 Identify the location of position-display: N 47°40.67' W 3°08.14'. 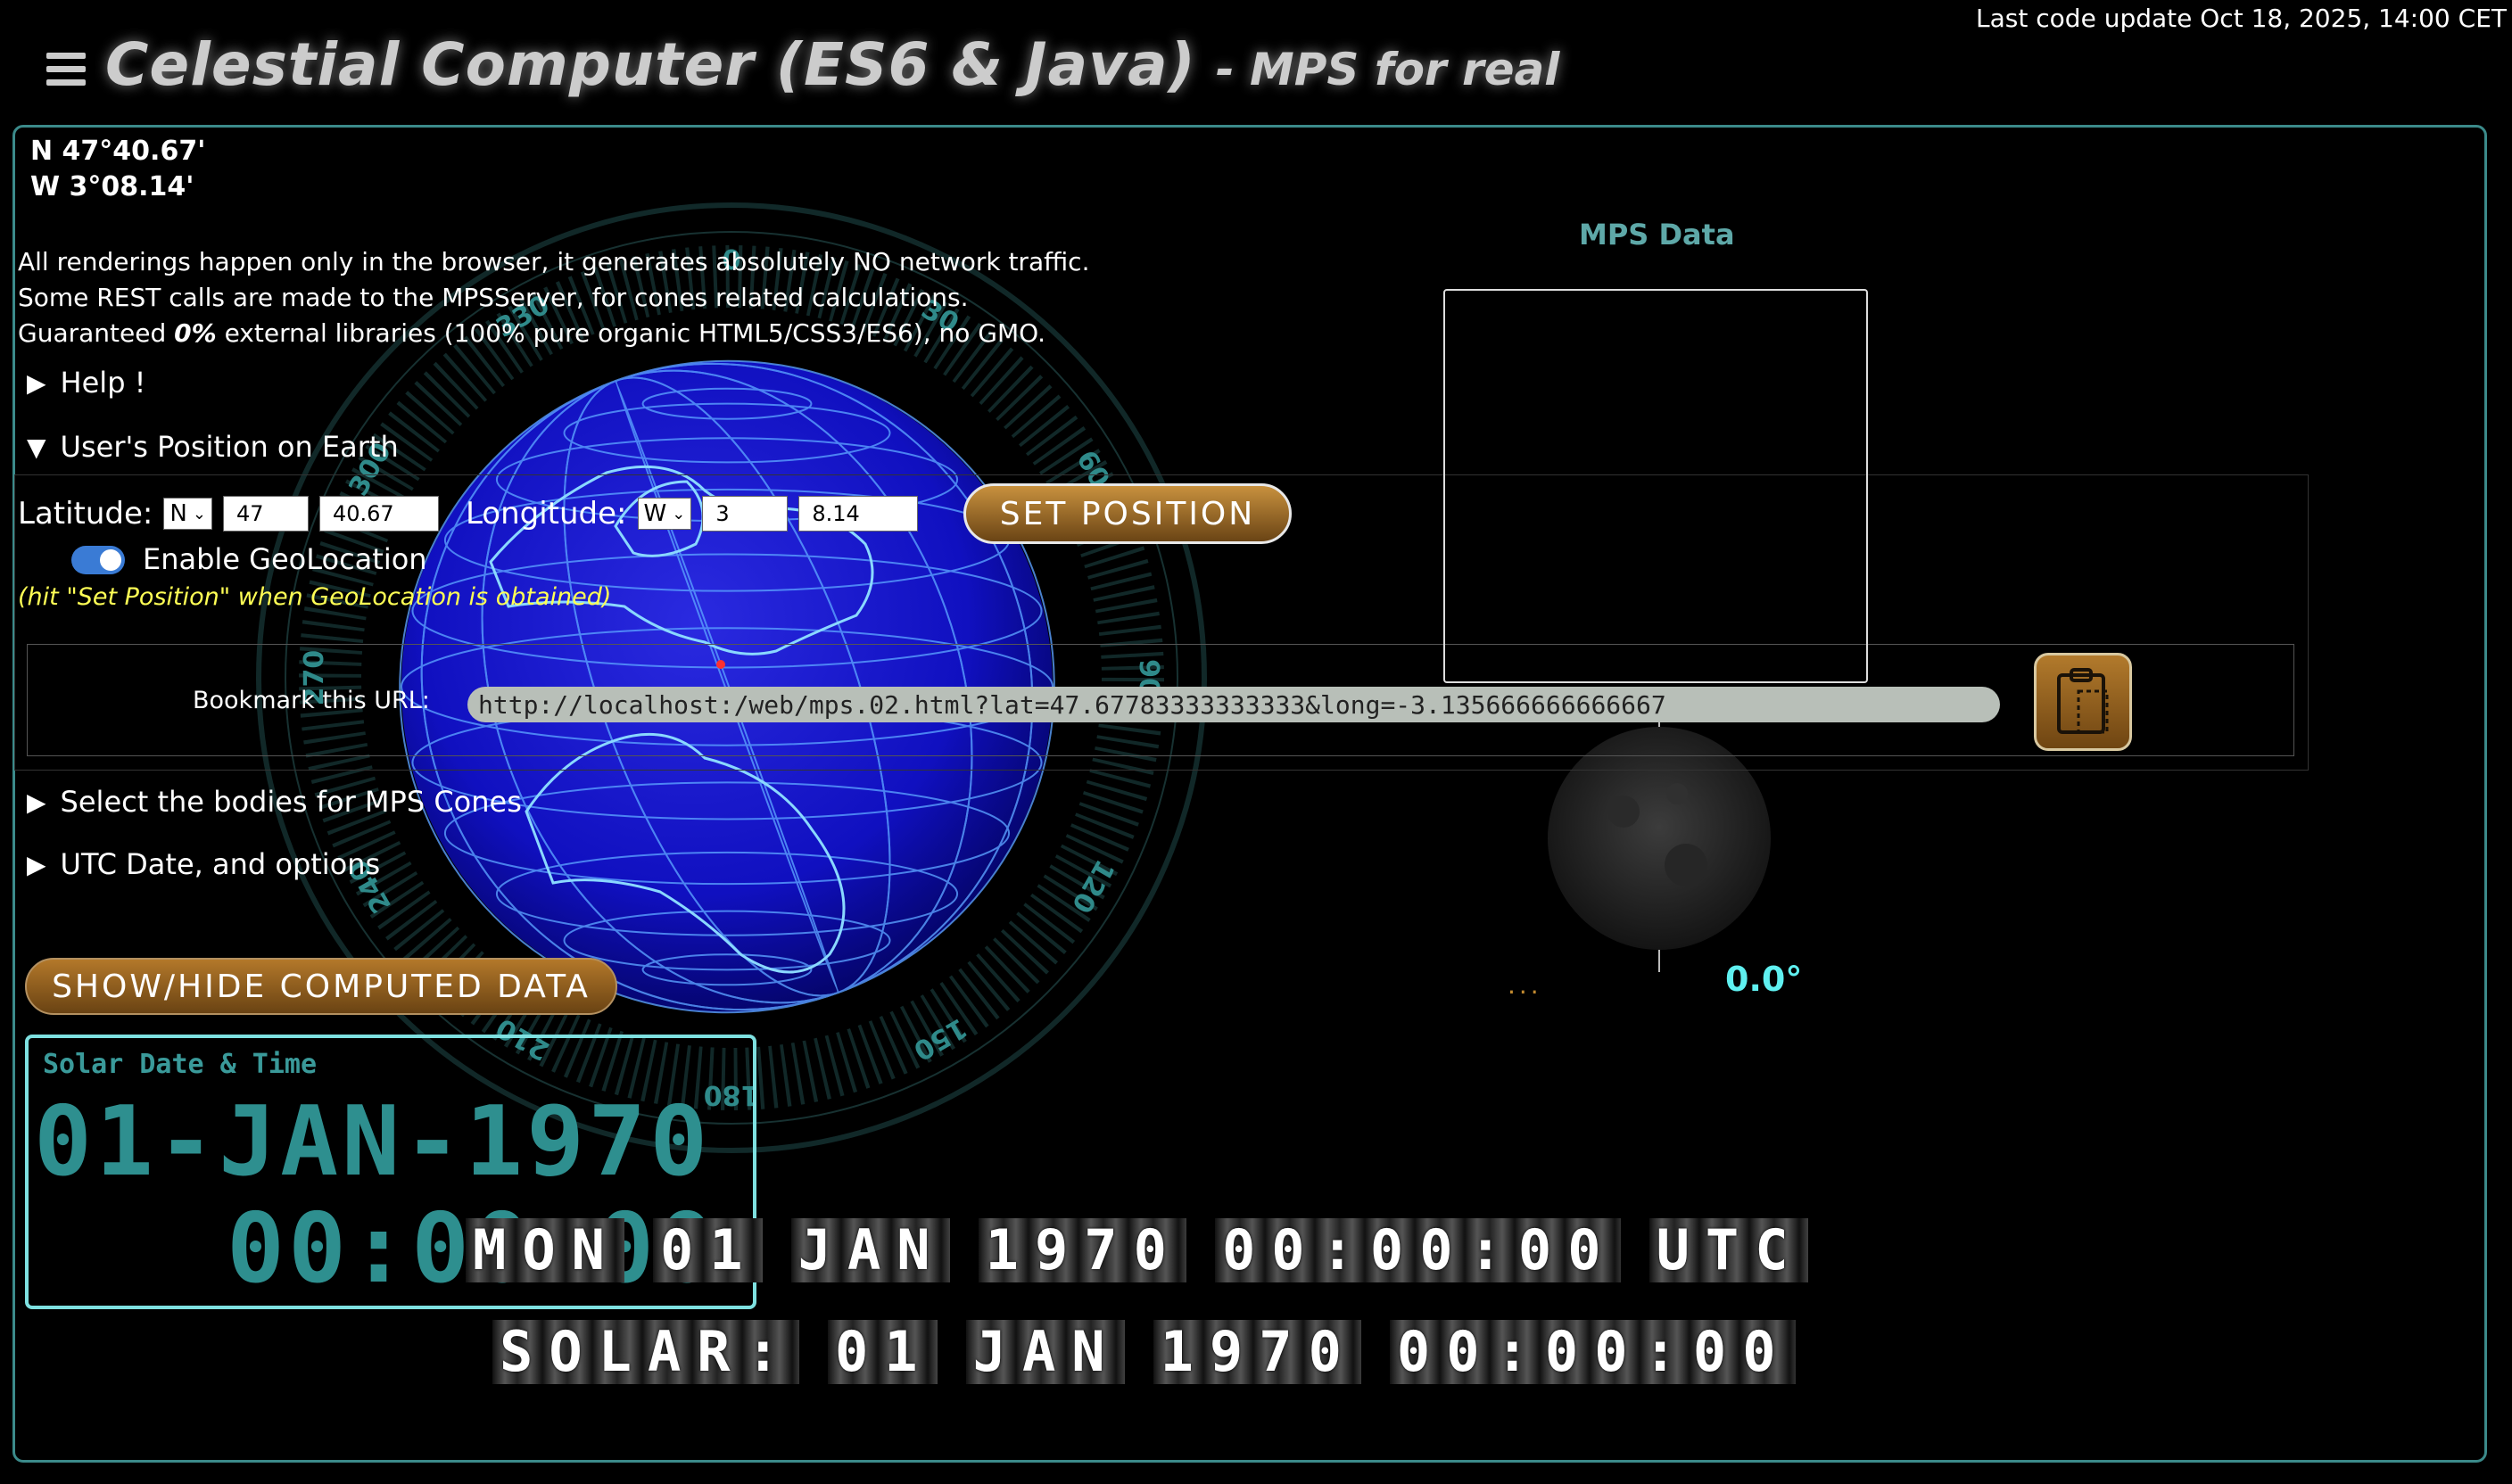
(117, 169).